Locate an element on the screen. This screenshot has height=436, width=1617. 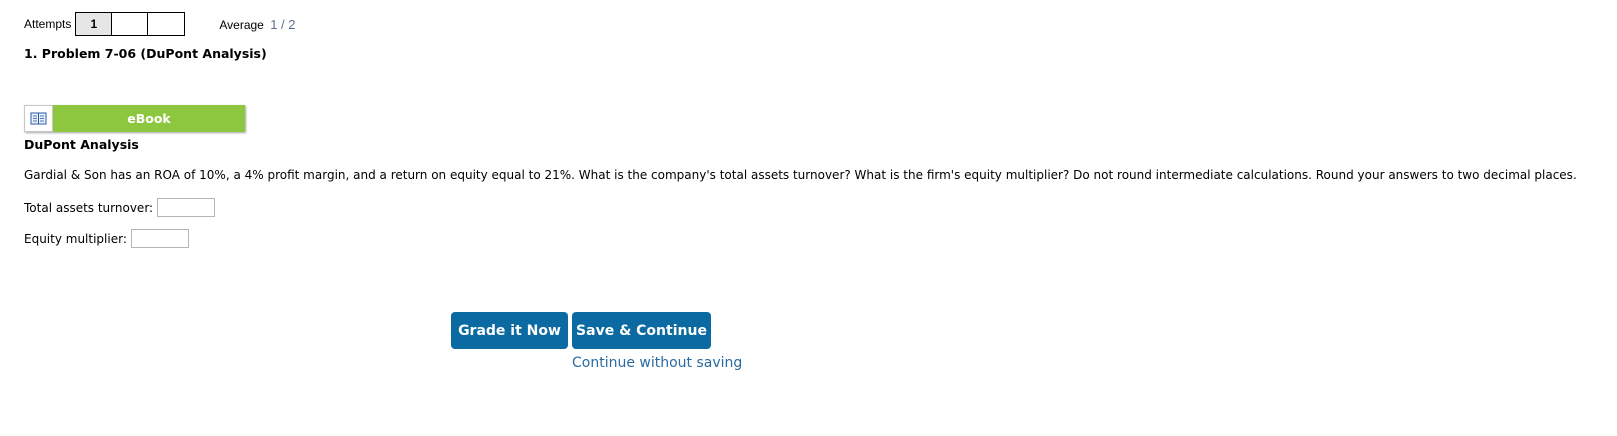
book-icon is located at coordinates (38, 118).